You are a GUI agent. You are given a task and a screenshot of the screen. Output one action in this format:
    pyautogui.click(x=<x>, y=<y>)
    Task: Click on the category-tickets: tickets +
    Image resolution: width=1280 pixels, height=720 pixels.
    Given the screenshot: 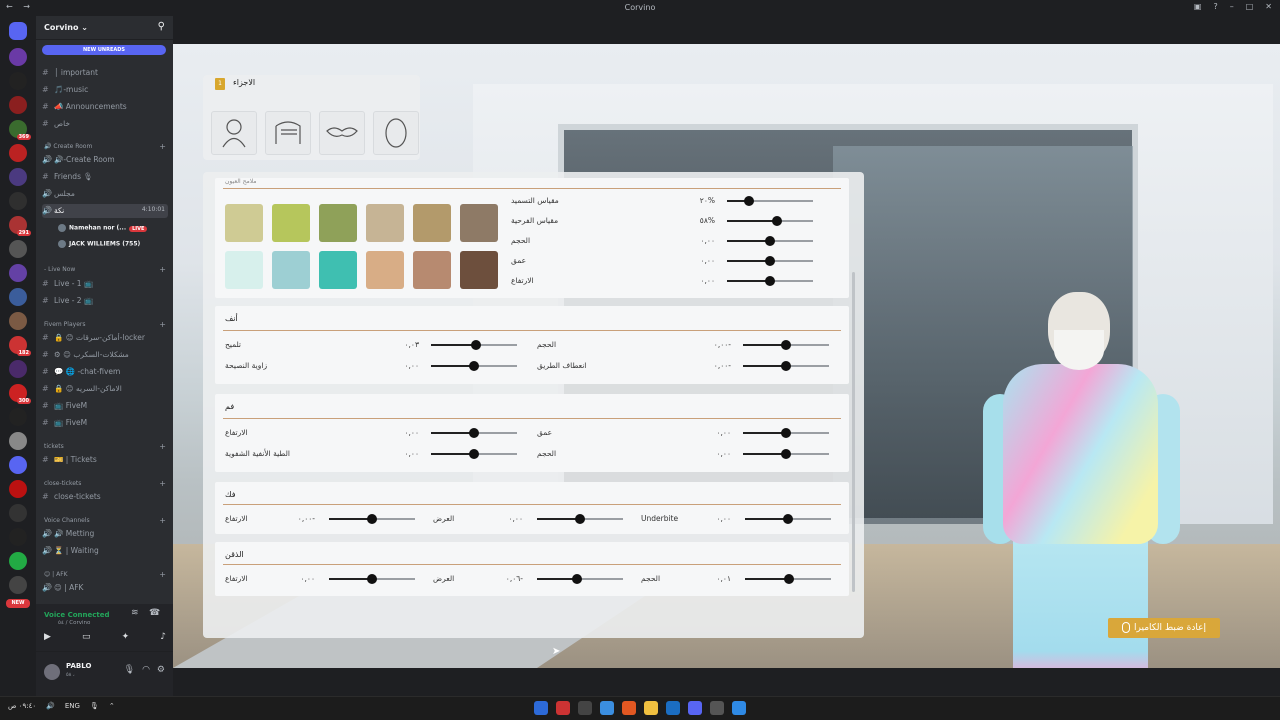 What is the action you would take?
    pyautogui.click(x=105, y=446)
    